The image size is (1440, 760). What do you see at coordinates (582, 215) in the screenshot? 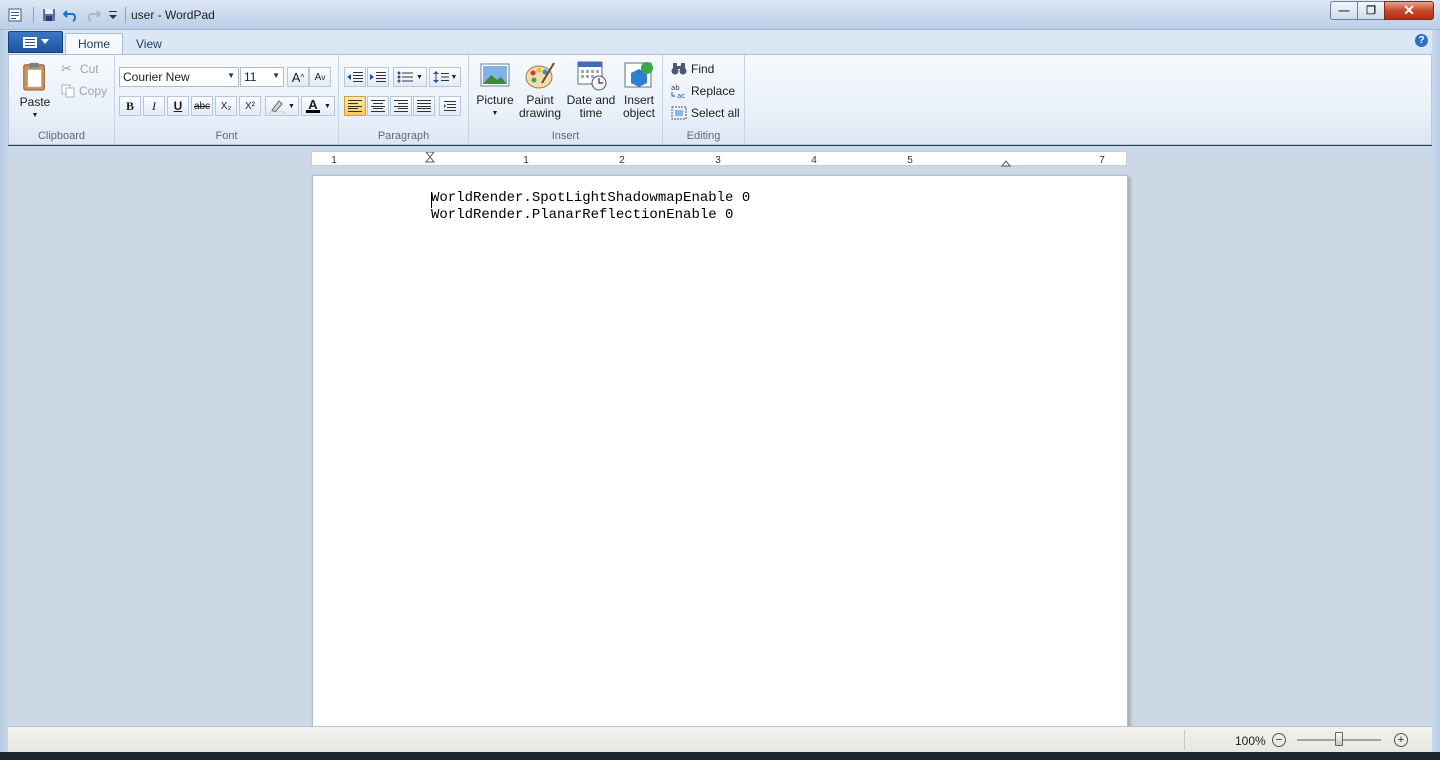
I see `document-line: WorldRender.PlanarReflectionEnable 0` at bounding box center [582, 215].